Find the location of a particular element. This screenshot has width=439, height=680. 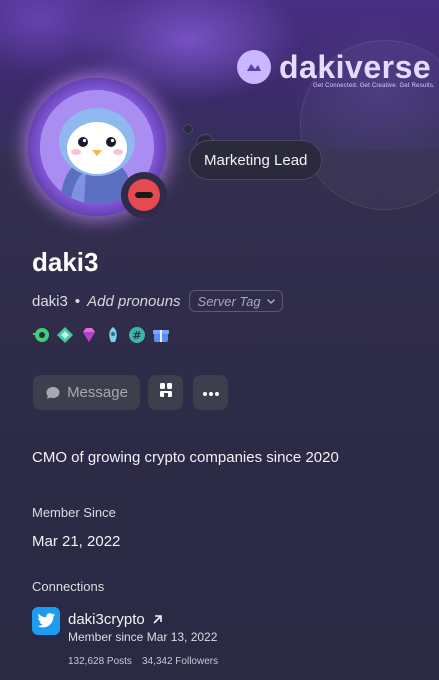

brand-logo-group: dakiverse is located at coordinates (334, 67).